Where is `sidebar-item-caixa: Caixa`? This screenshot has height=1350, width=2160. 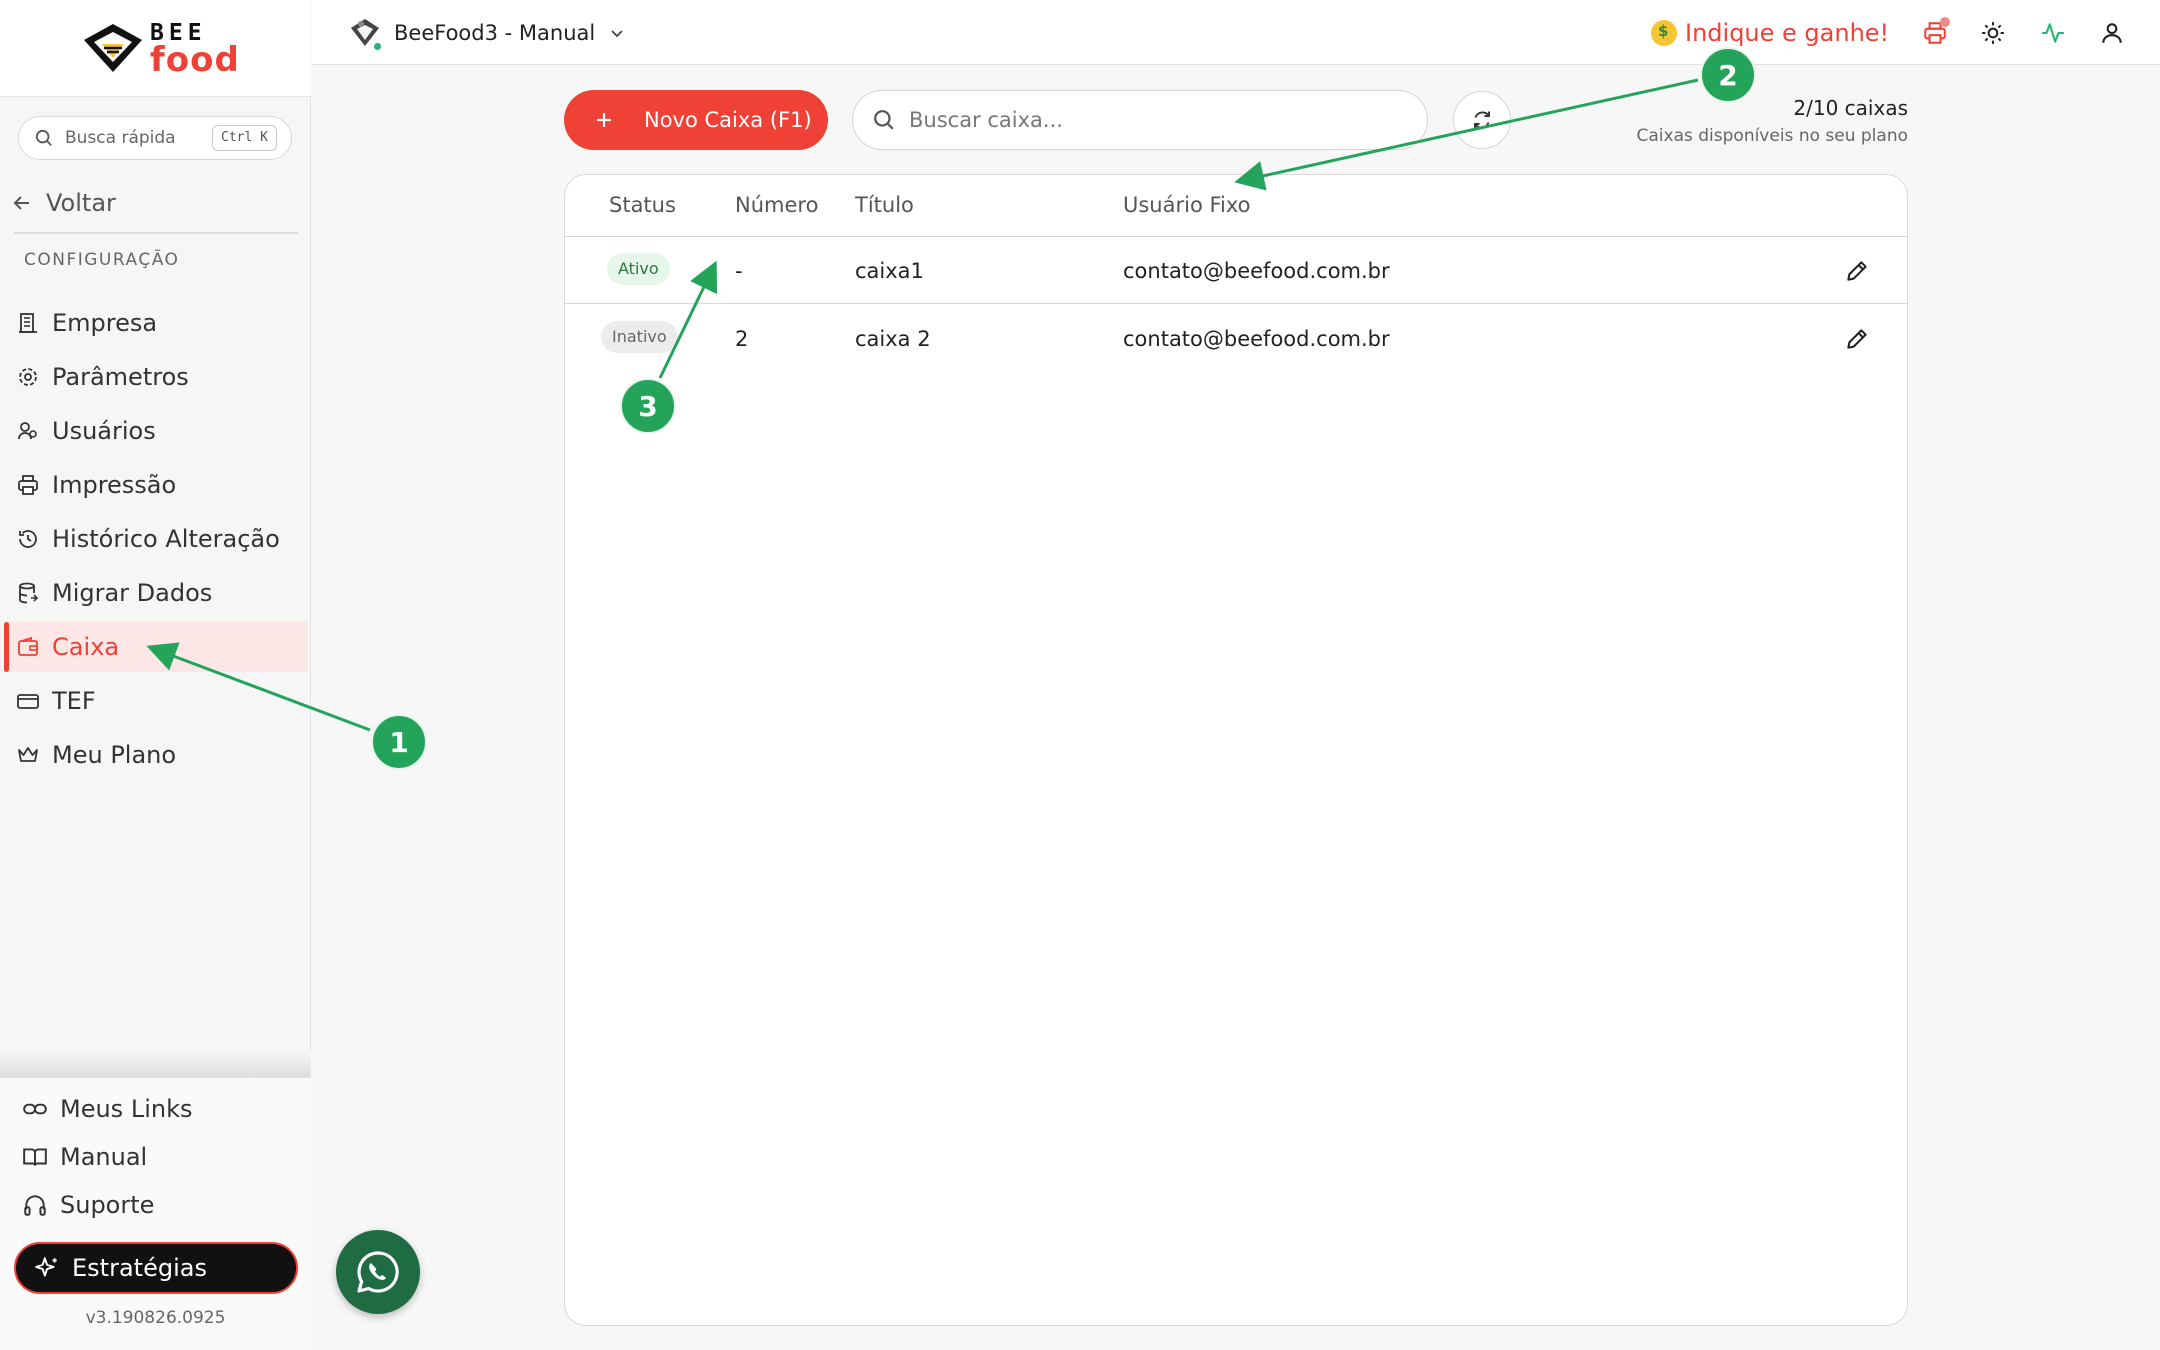 sidebar-item-caixa: Caixa is located at coordinates (156, 647).